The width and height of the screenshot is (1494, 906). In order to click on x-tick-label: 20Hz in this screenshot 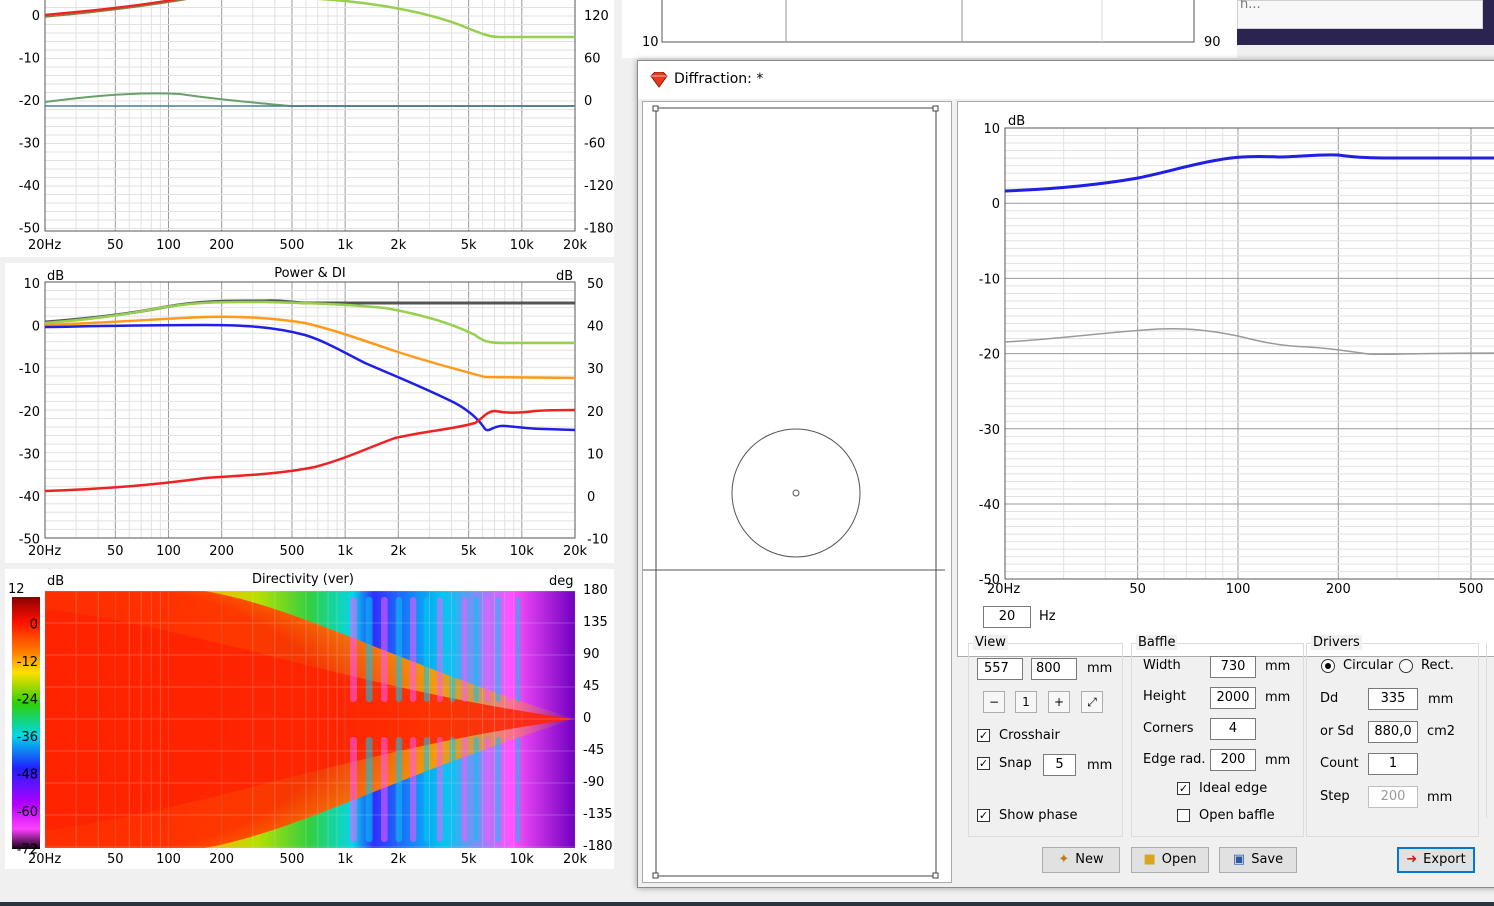, I will do `click(44, 245)`.